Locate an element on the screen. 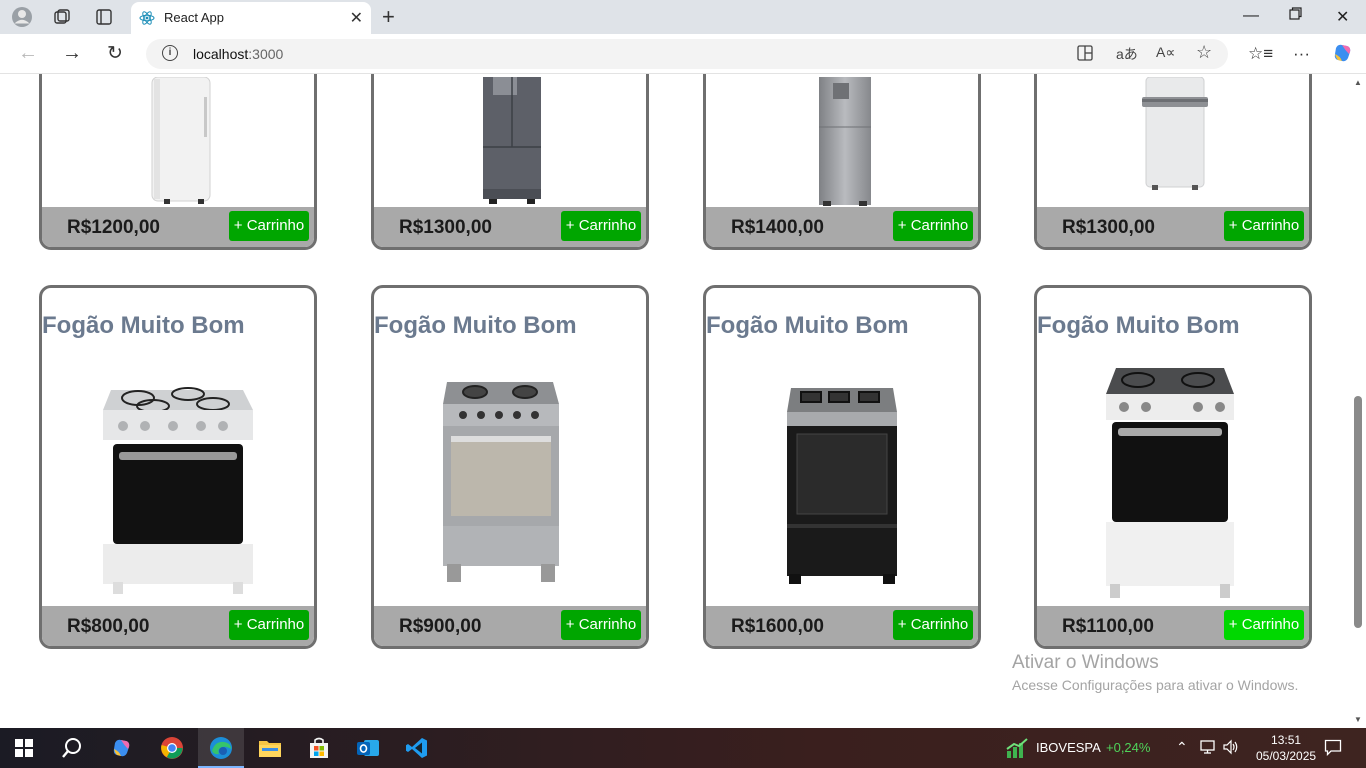 The height and width of the screenshot is (768, 1366). url-bar: i localhost:3000 aあ A∝ ☆ is located at coordinates (687, 54).